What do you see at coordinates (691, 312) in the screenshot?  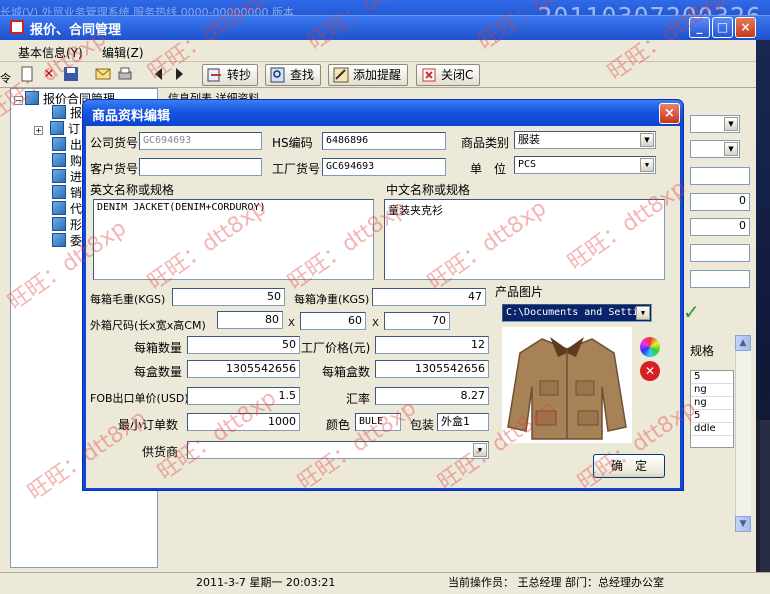 I see `confirm-check-icon: ✓` at bounding box center [691, 312].